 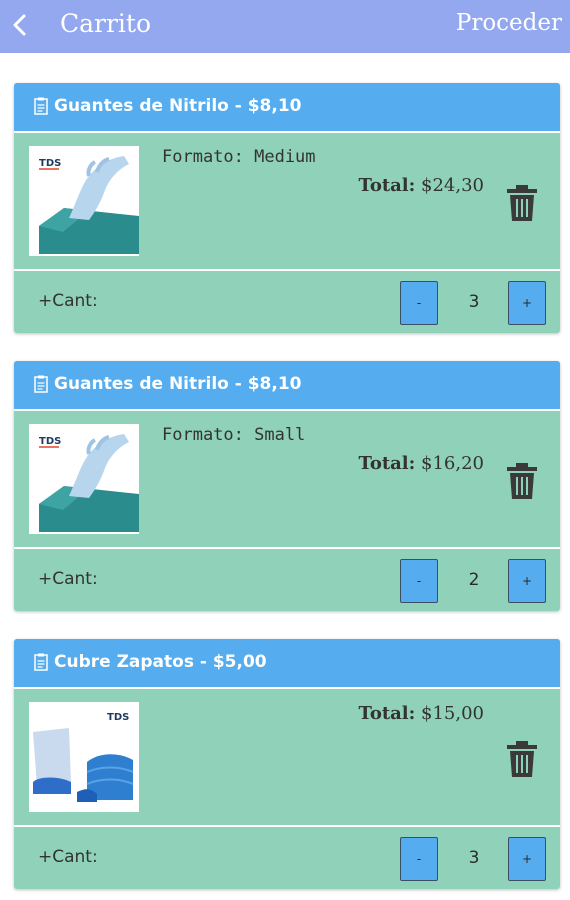 I want to click on quantity-value: 2, so click(x=474, y=580).